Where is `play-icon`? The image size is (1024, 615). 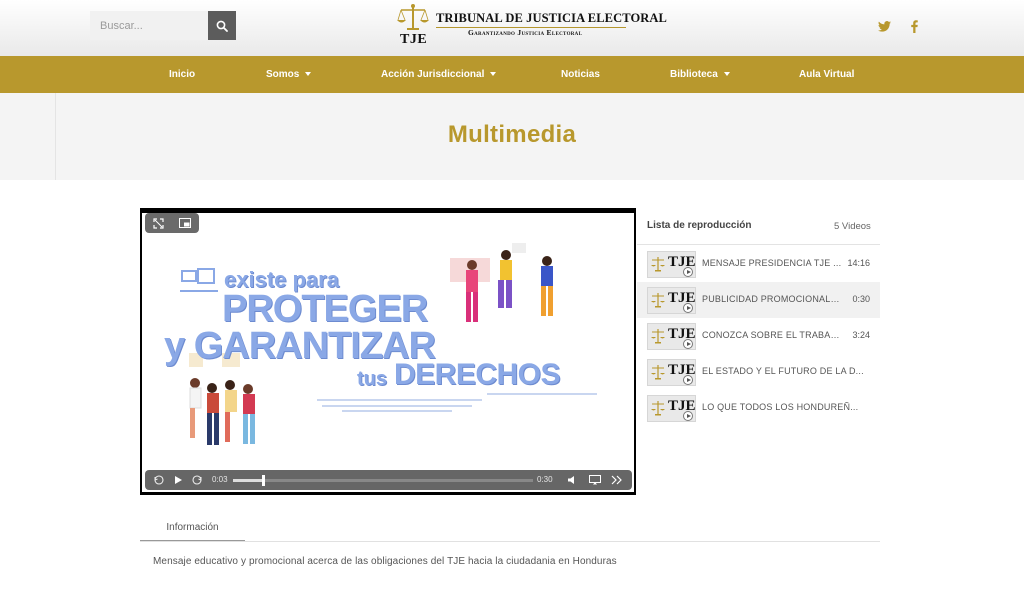 play-icon is located at coordinates (178, 480).